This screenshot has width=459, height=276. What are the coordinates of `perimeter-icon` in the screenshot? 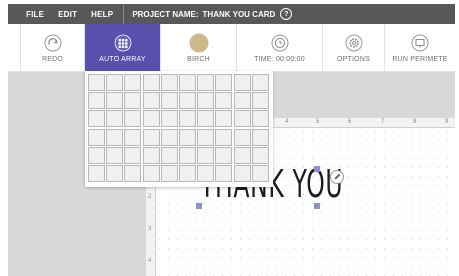 It's located at (420, 43).